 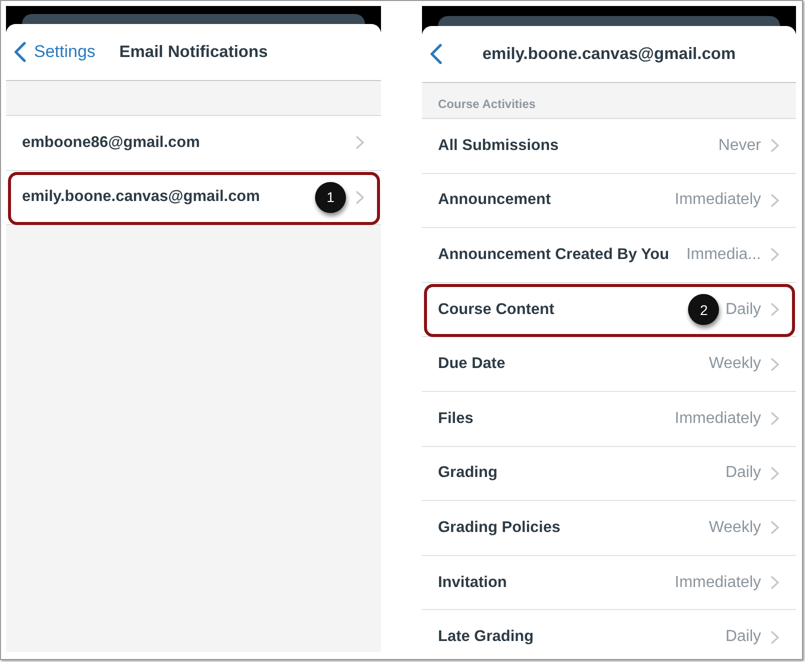 What do you see at coordinates (609, 54) in the screenshot?
I see `nav-title: emily.boone.canvas@gmail.com` at bounding box center [609, 54].